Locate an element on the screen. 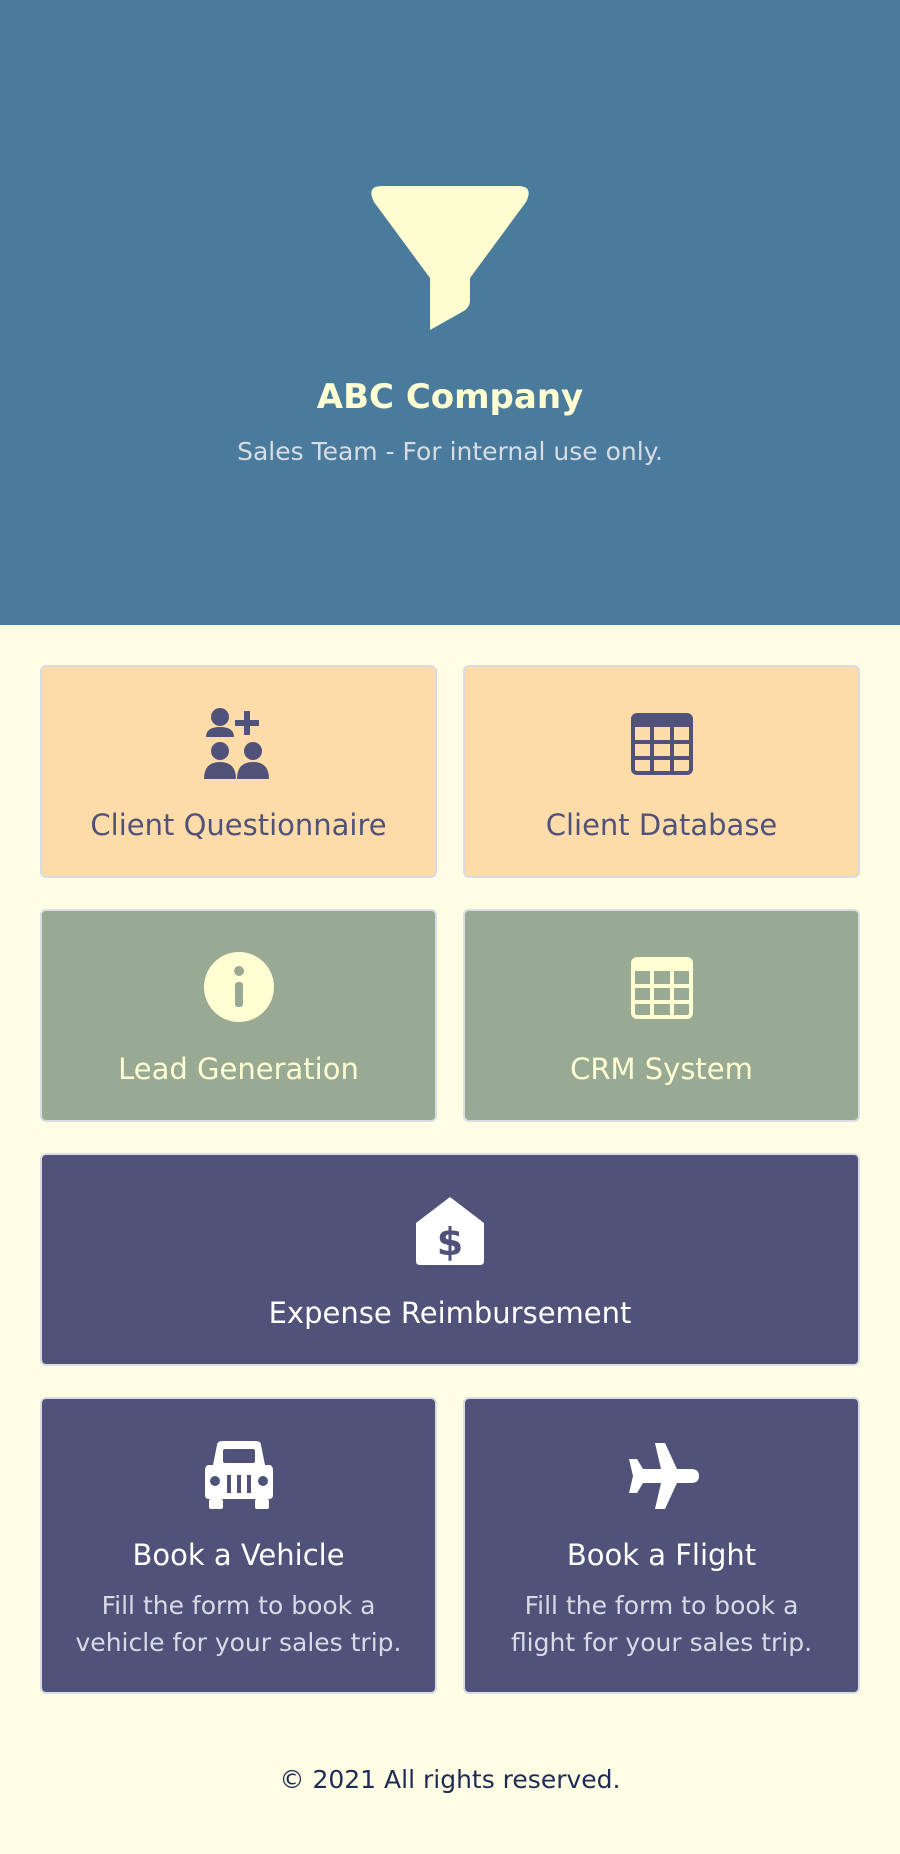 This screenshot has width=900, height=1854. company-name: ABC Company is located at coordinates (450, 397).